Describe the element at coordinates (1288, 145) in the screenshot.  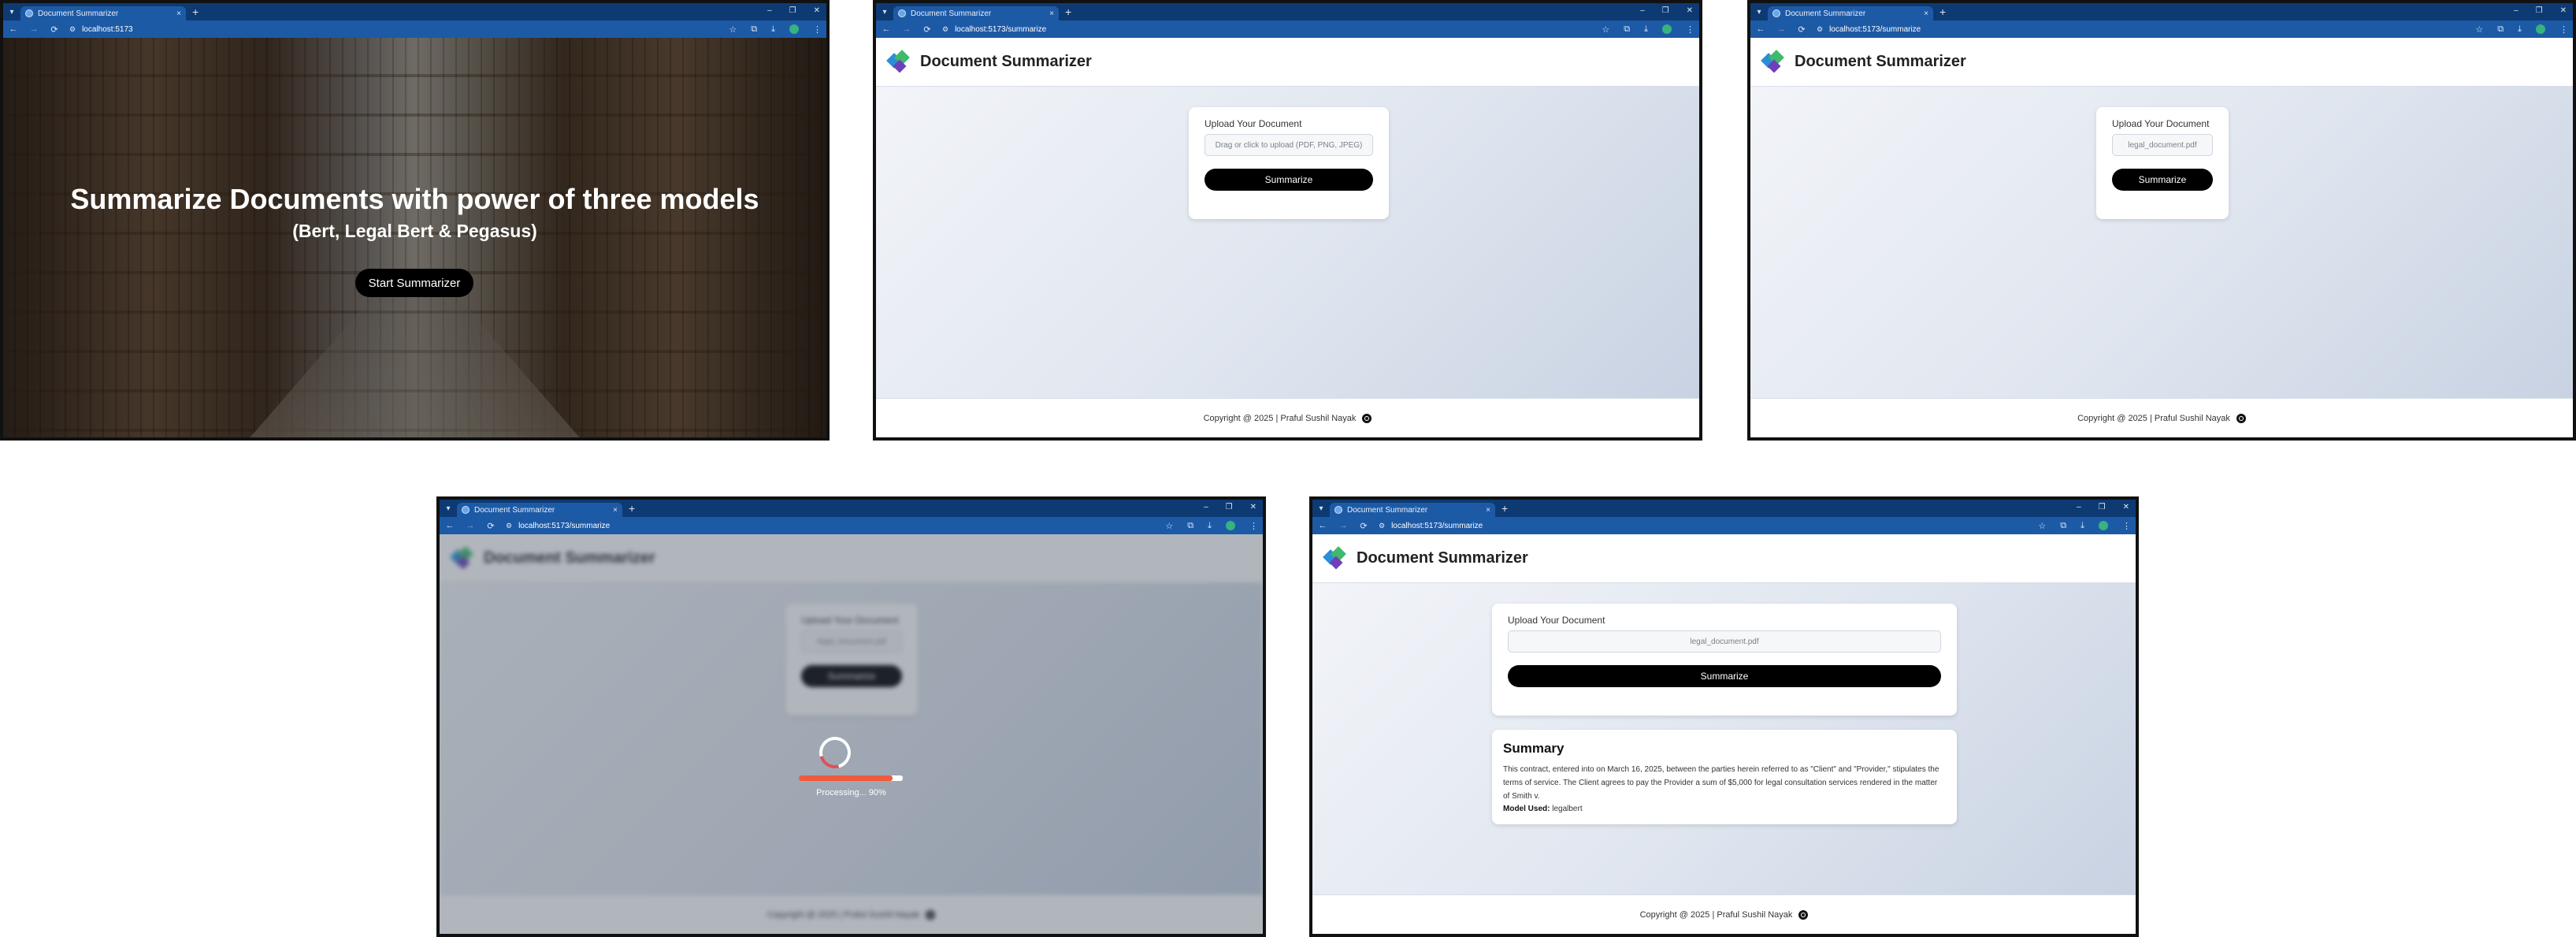
I see `upload-dropzone: Drag or click to upload (PDF, PNG, JPEG)` at that location.